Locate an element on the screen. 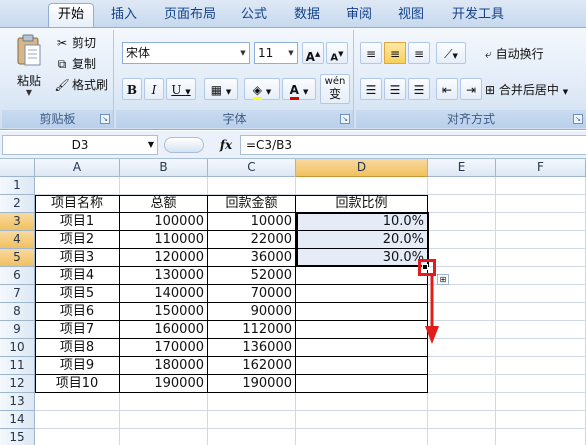 The width and height of the screenshot is (586, 445). cell-ratio: 10.0% is located at coordinates (362, 222).